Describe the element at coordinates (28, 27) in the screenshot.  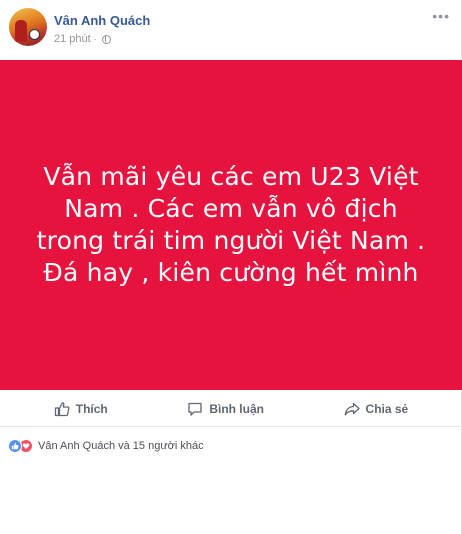
I see `author-avatar` at that location.